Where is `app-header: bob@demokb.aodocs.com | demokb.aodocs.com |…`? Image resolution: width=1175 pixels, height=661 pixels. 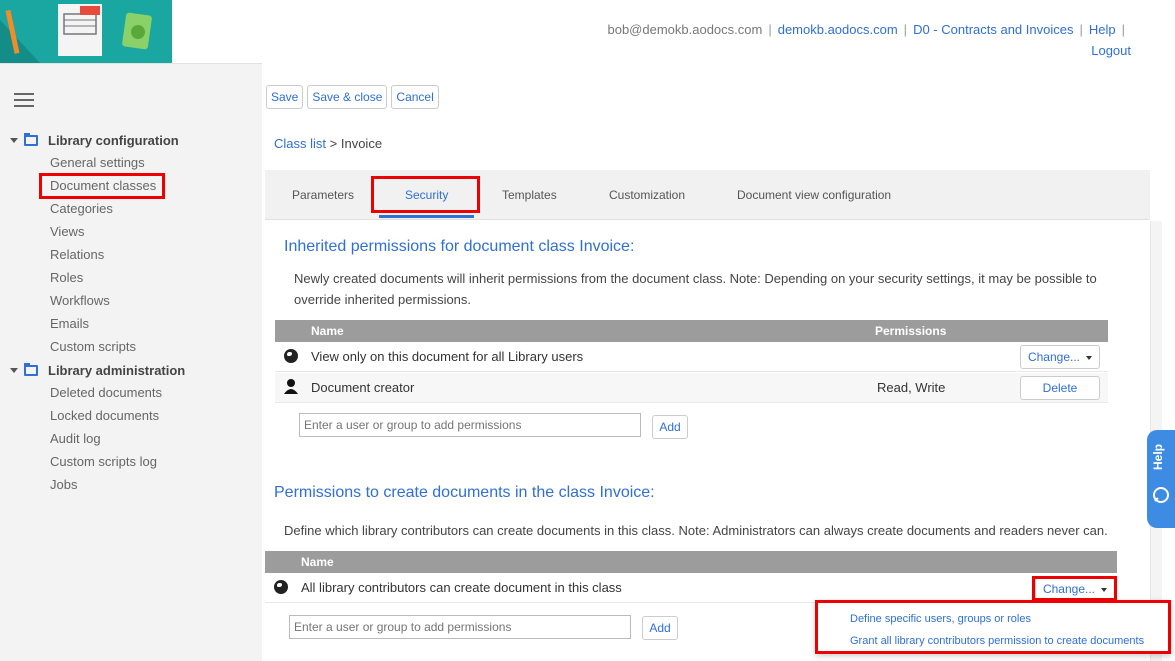
app-header: bob@demokb.aodocs.com | demokb.aodocs.com |… is located at coordinates (587, 31).